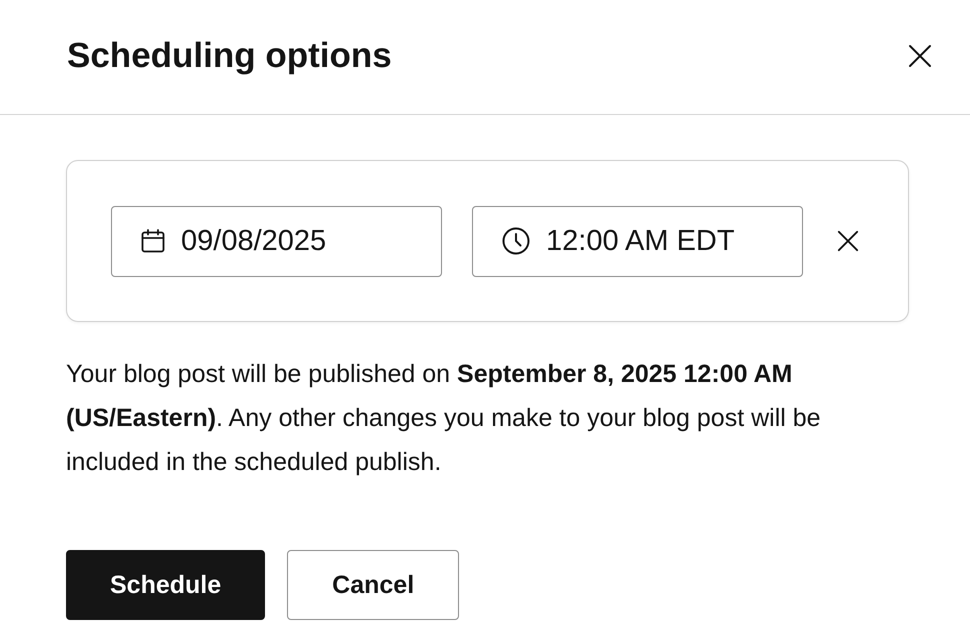 The width and height of the screenshot is (970, 640). Describe the element at coordinates (153, 241) in the screenshot. I see `calendar-icon` at that location.